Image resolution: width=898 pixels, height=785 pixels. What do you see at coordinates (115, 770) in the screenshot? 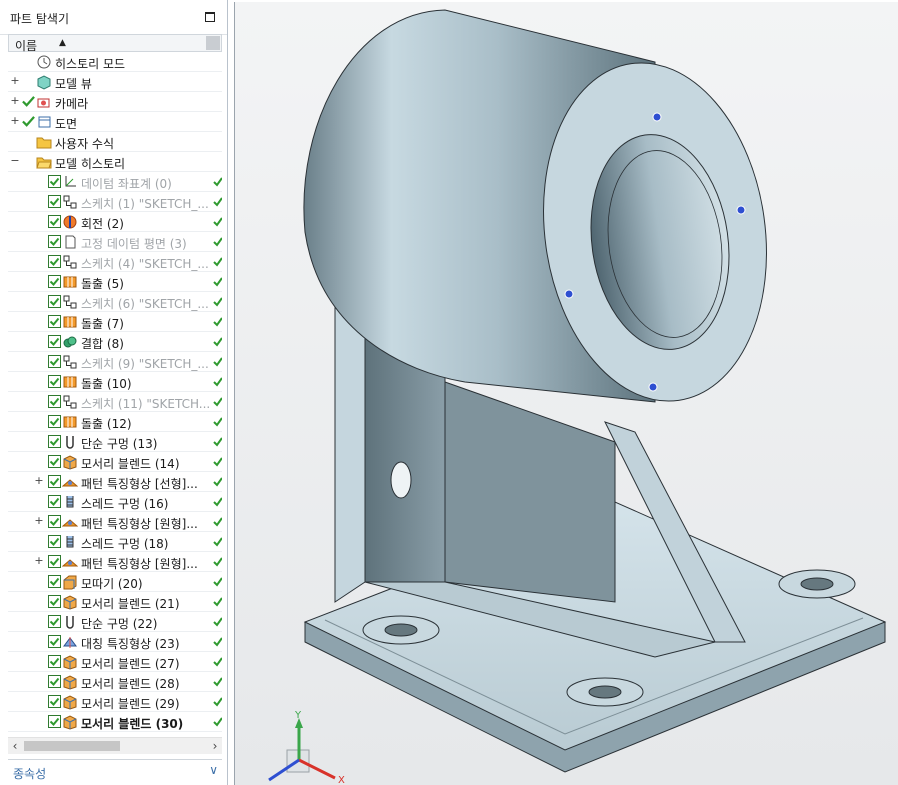
I see `dependencies-panel-header: 종속성 ∨` at bounding box center [115, 770].